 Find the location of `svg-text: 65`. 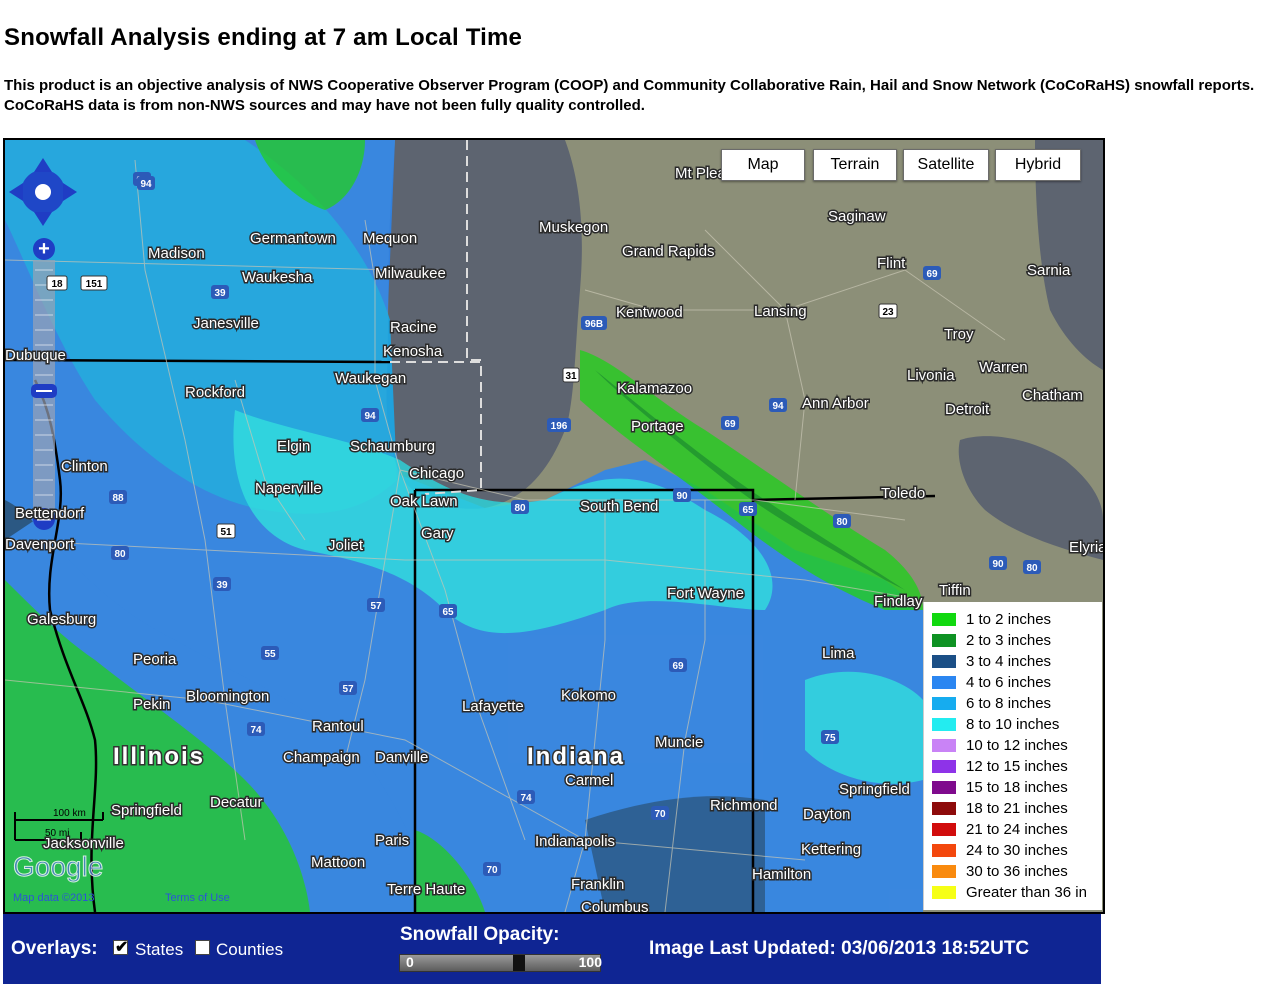

svg-text: 65 is located at coordinates (448, 612).